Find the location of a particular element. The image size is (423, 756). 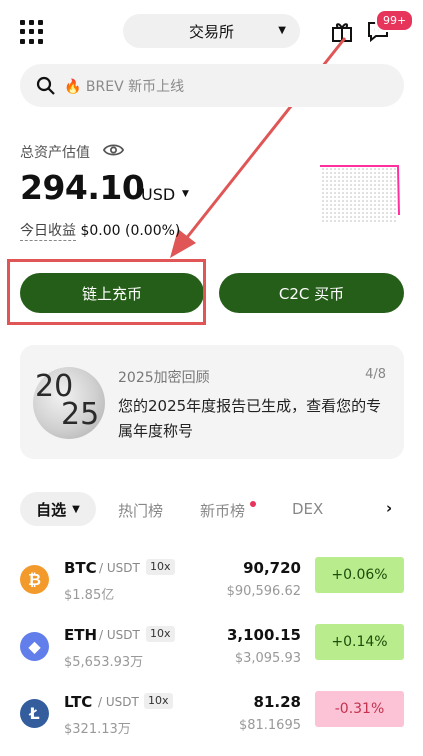

change-badge: +0.06% is located at coordinates (359, 575).